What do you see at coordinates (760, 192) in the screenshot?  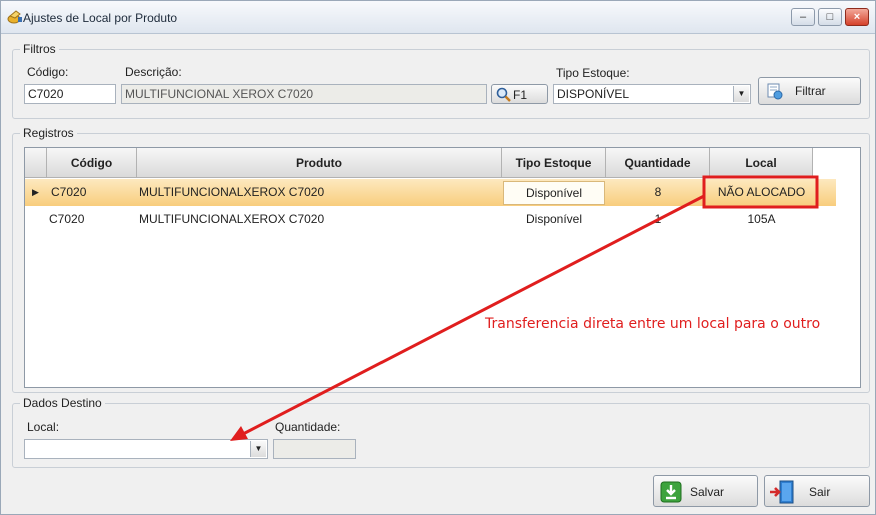 I see `highlight-box` at bounding box center [760, 192].